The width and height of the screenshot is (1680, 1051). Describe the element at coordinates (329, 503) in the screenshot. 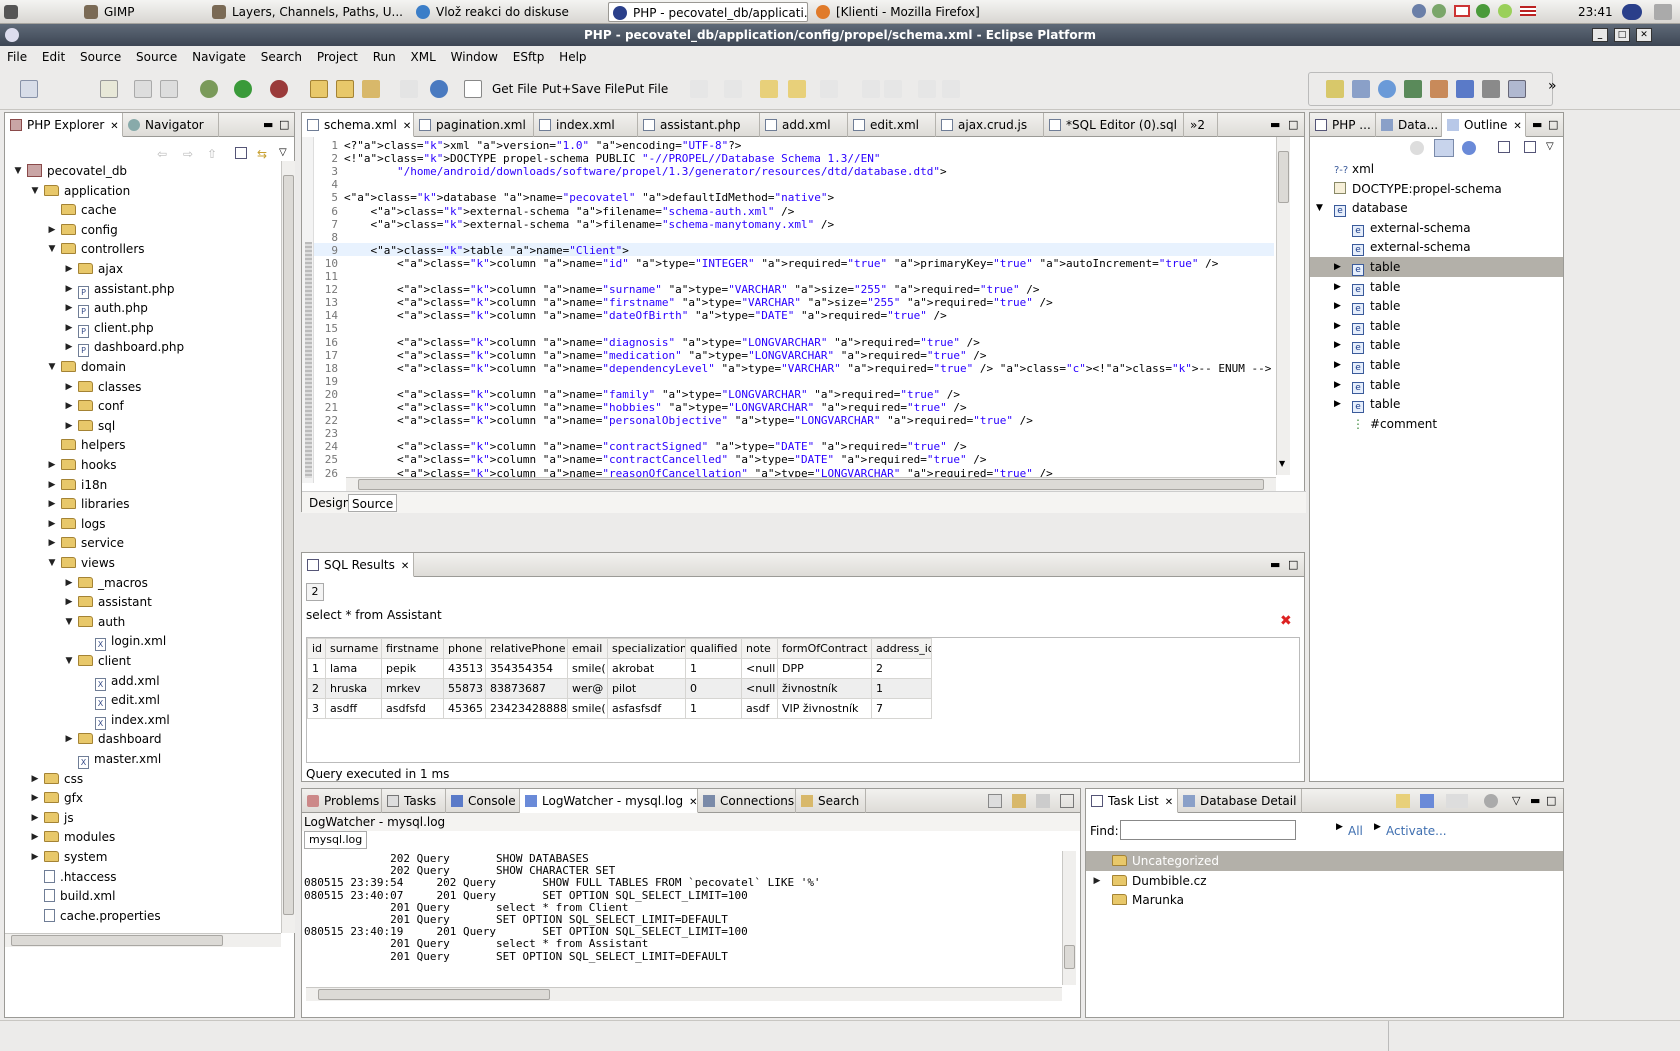

I see `tab-design: Design` at that location.